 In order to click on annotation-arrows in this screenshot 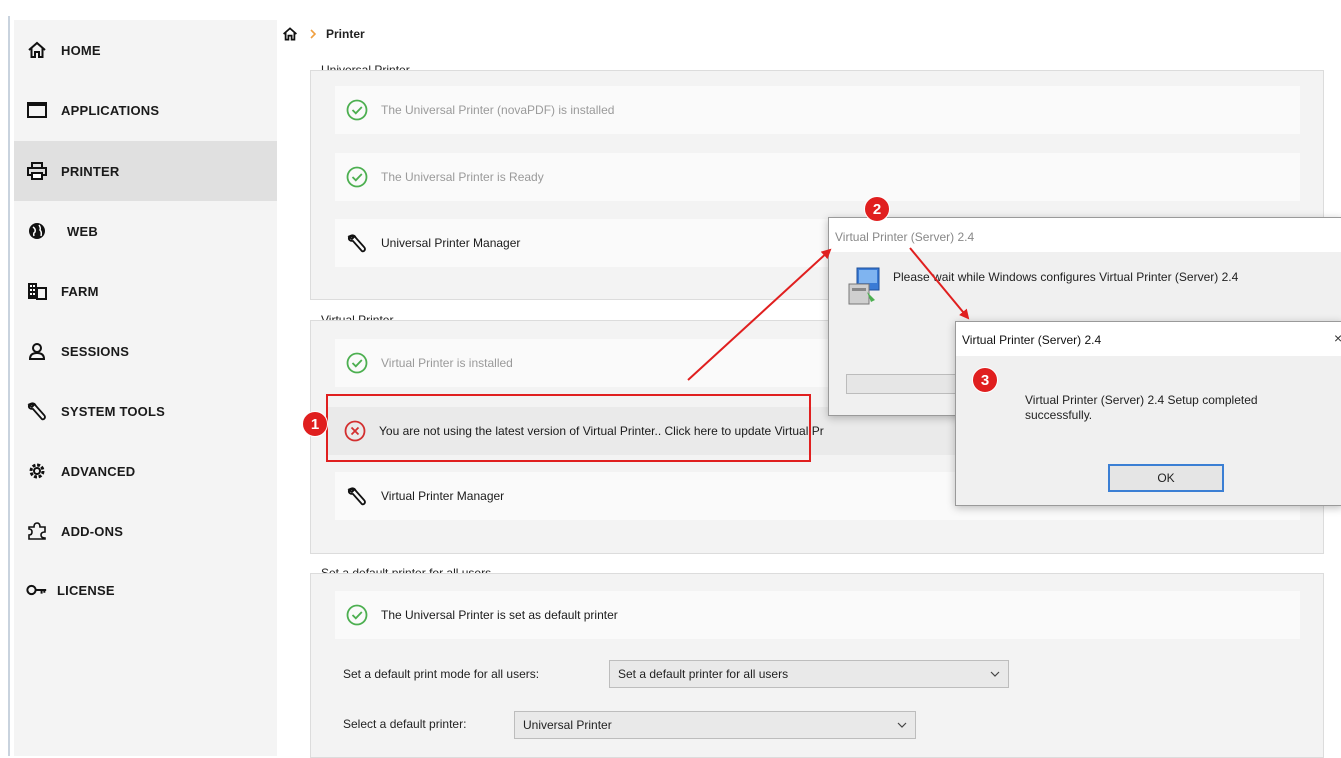, I will do `click(828, 314)`.